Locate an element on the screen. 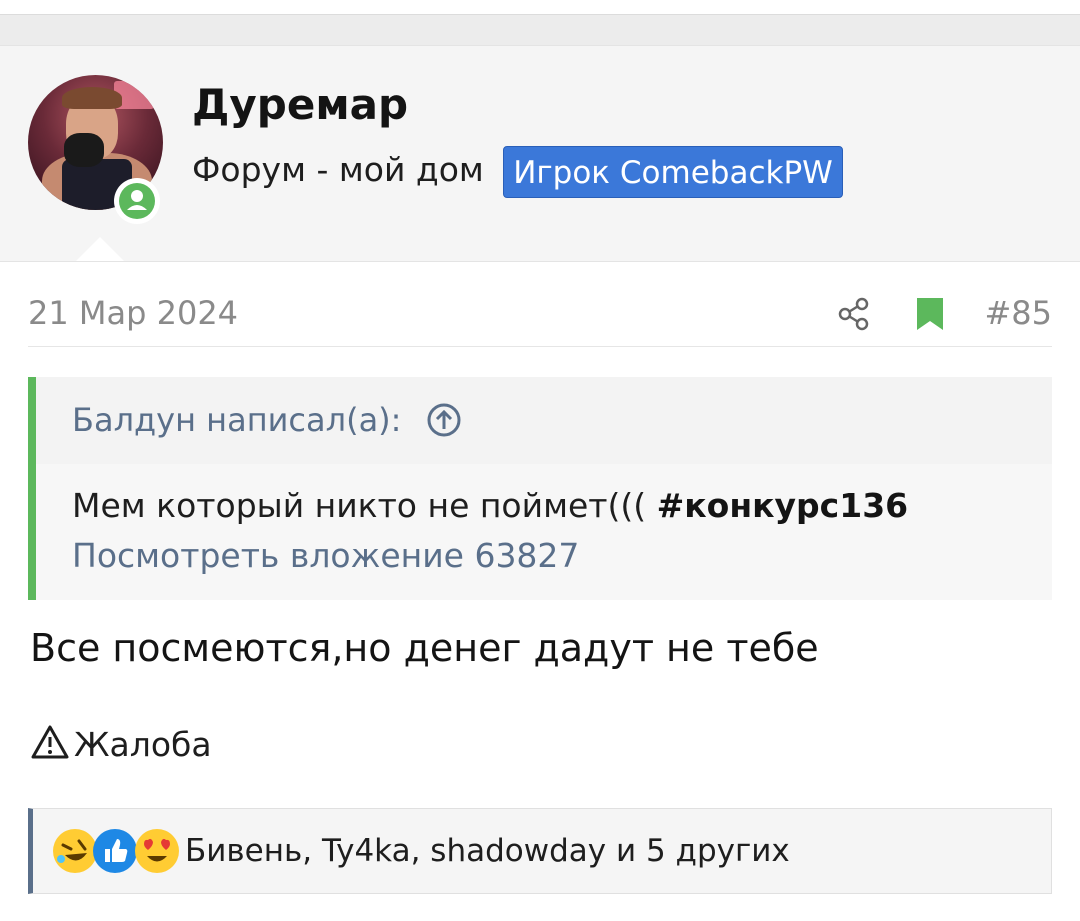 This screenshot has width=1080, height=921. arrow-up-circle-icon is located at coordinates (444, 422).